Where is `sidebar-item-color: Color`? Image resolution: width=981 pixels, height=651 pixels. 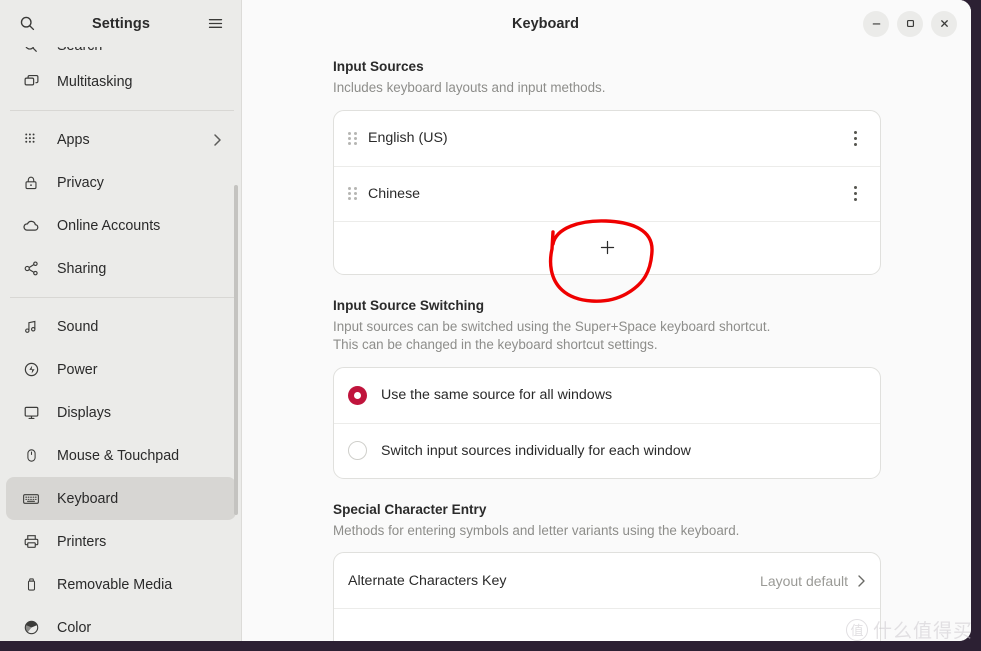 sidebar-item-color: Color is located at coordinates (121, 623).